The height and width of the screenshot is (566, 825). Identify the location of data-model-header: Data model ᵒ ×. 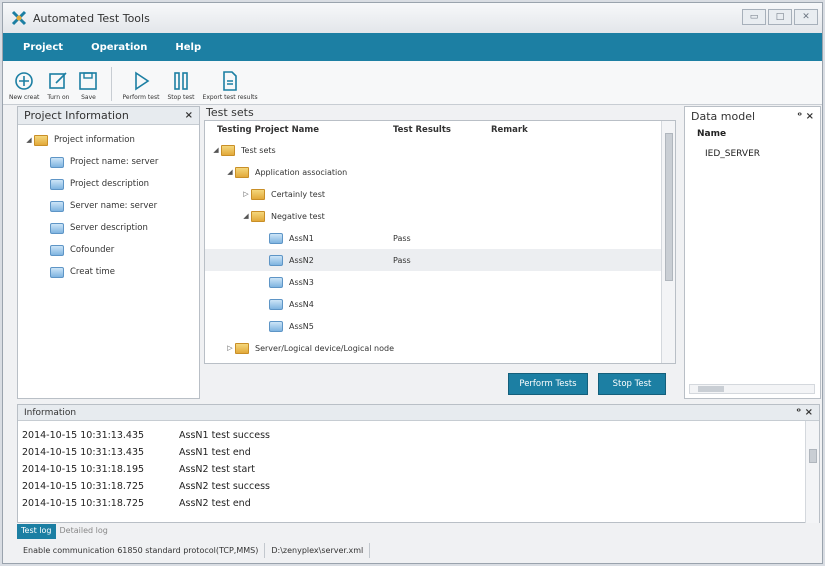
(752, 116).